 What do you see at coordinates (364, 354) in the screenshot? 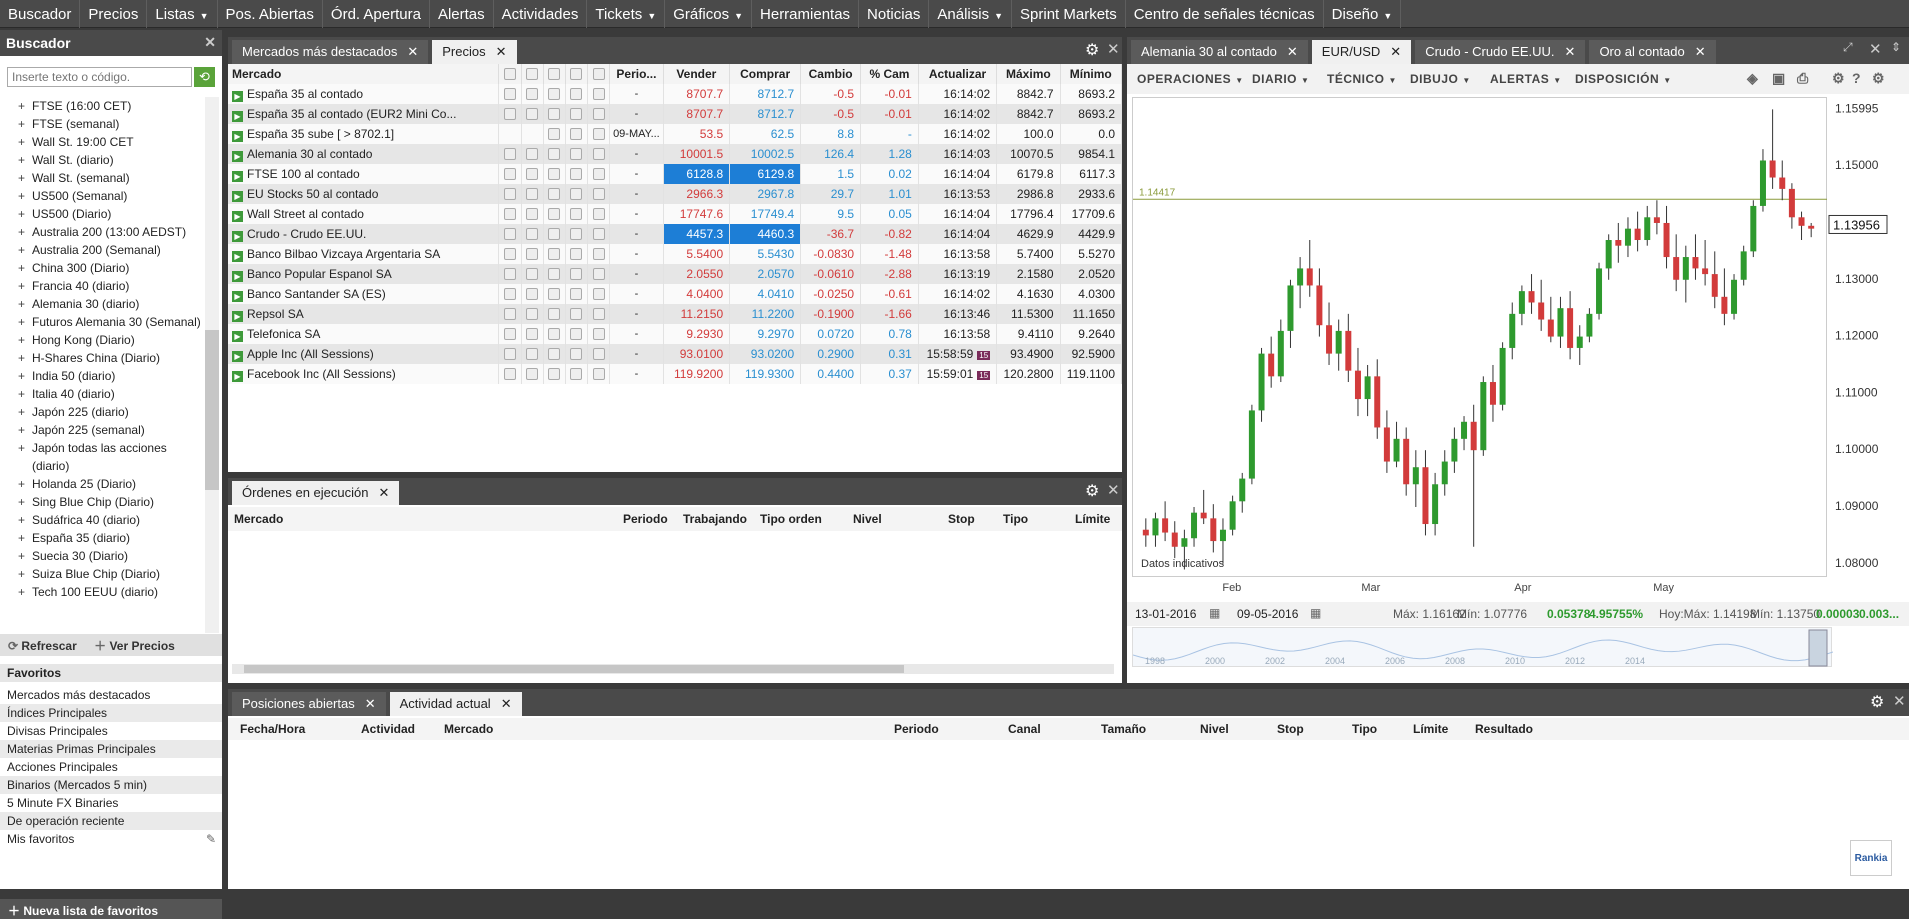
I see `market-cell: ▶ Apple Inc (All Sessions)` at bounding box center [364, 354].